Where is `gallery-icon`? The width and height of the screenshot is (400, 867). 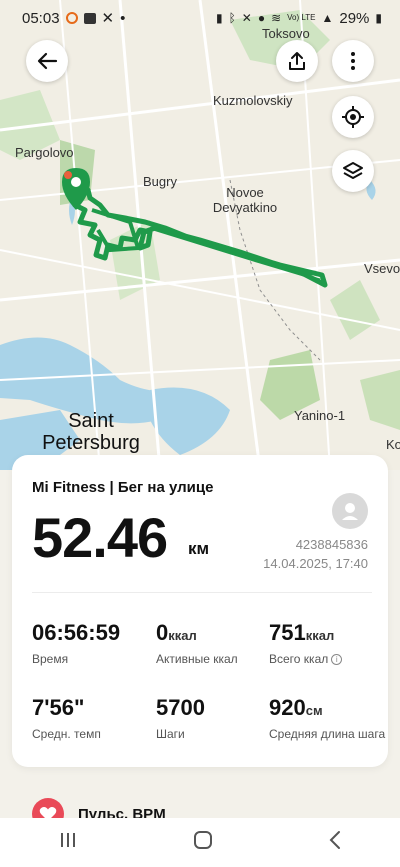
gallery-icon is located at coordinates (89, 18).